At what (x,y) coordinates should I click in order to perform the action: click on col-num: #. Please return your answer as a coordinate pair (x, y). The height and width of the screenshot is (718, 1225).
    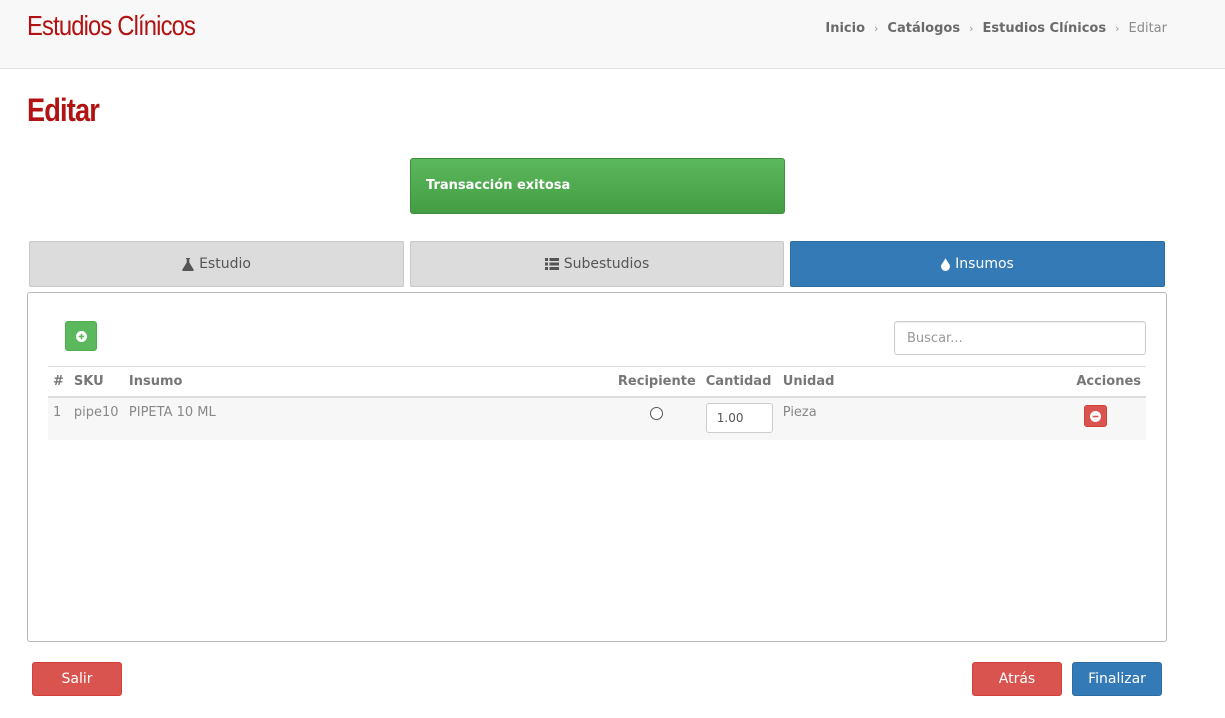
    Looking at the image, I should click on (58, 382).